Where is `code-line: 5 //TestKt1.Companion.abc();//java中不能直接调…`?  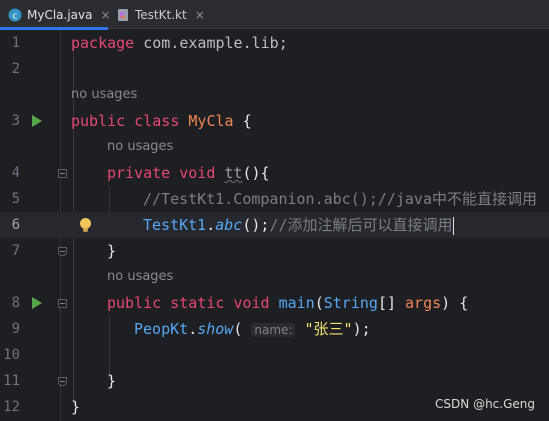
code-line: 5 //TestKt1.Companion.abc();//java中不能直接调… is located at coordinates (274, 199).